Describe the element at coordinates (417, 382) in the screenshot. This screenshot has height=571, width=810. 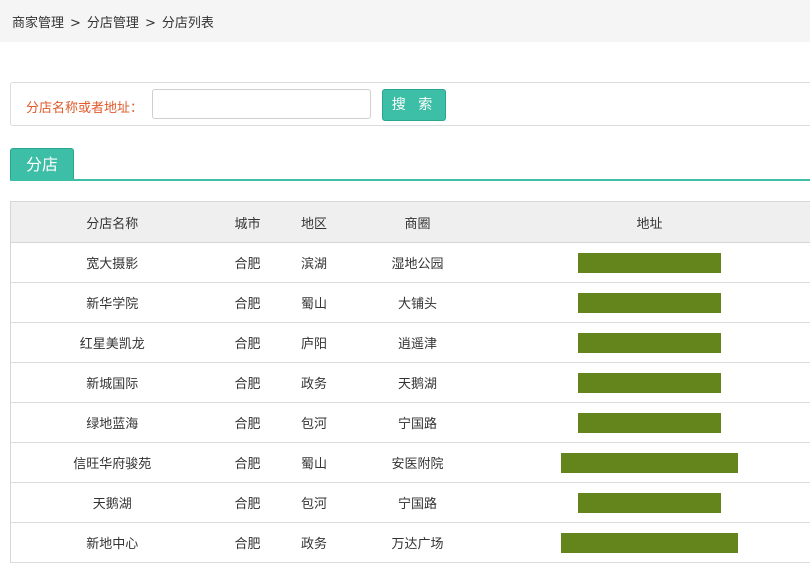
I see `cell-area: 天鹅湖` at that location.